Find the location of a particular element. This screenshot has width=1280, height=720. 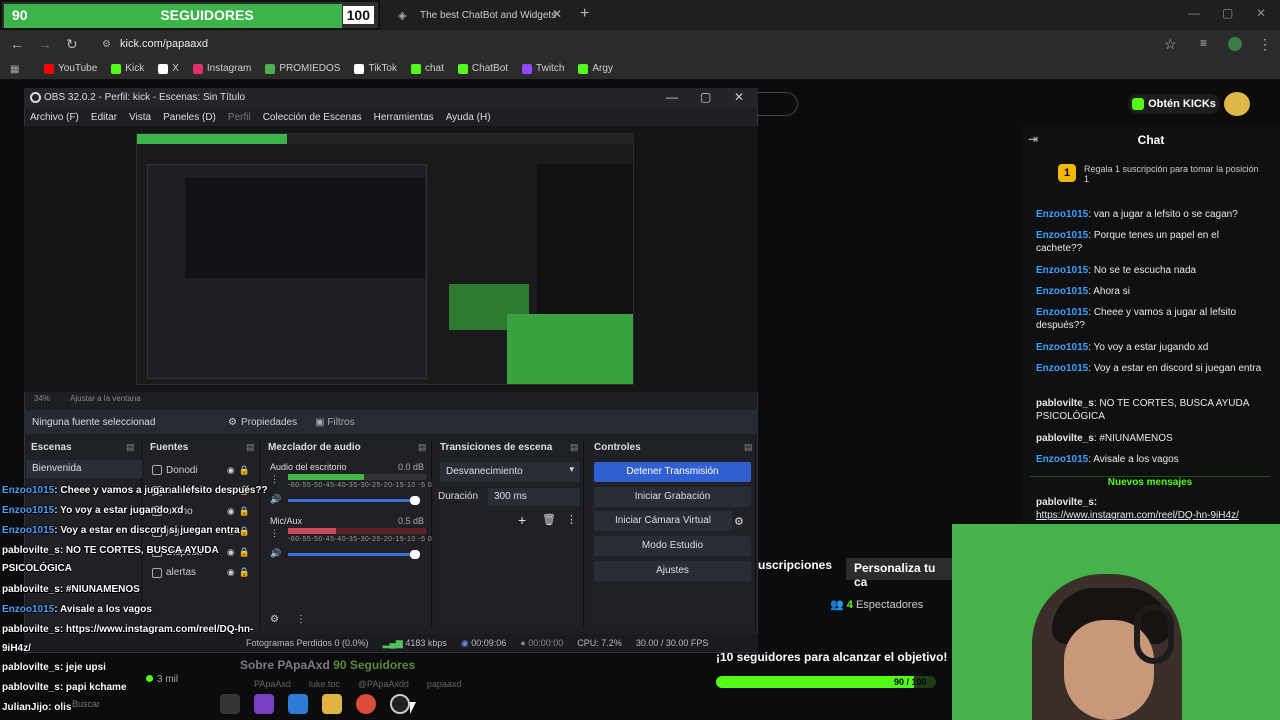

bookmark-item: YouTube is located at coordinates (70, 68).